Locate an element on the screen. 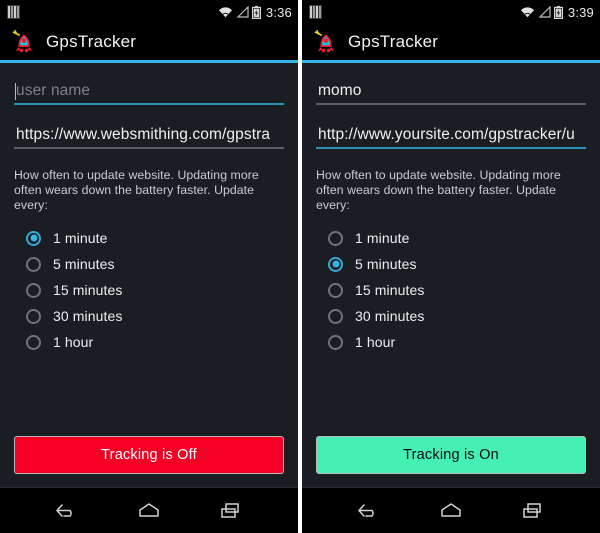  website-url-input-value: https://www.websmithing.com/gpstra is located at coordinates (143, 134).